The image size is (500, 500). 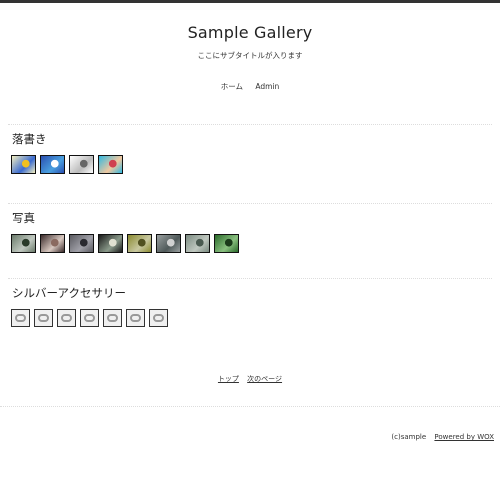 What do you see at coordinates (267, 86) in the screenshot?
I see `nav-link-admin: Admin` at bounding box center [267, 86].